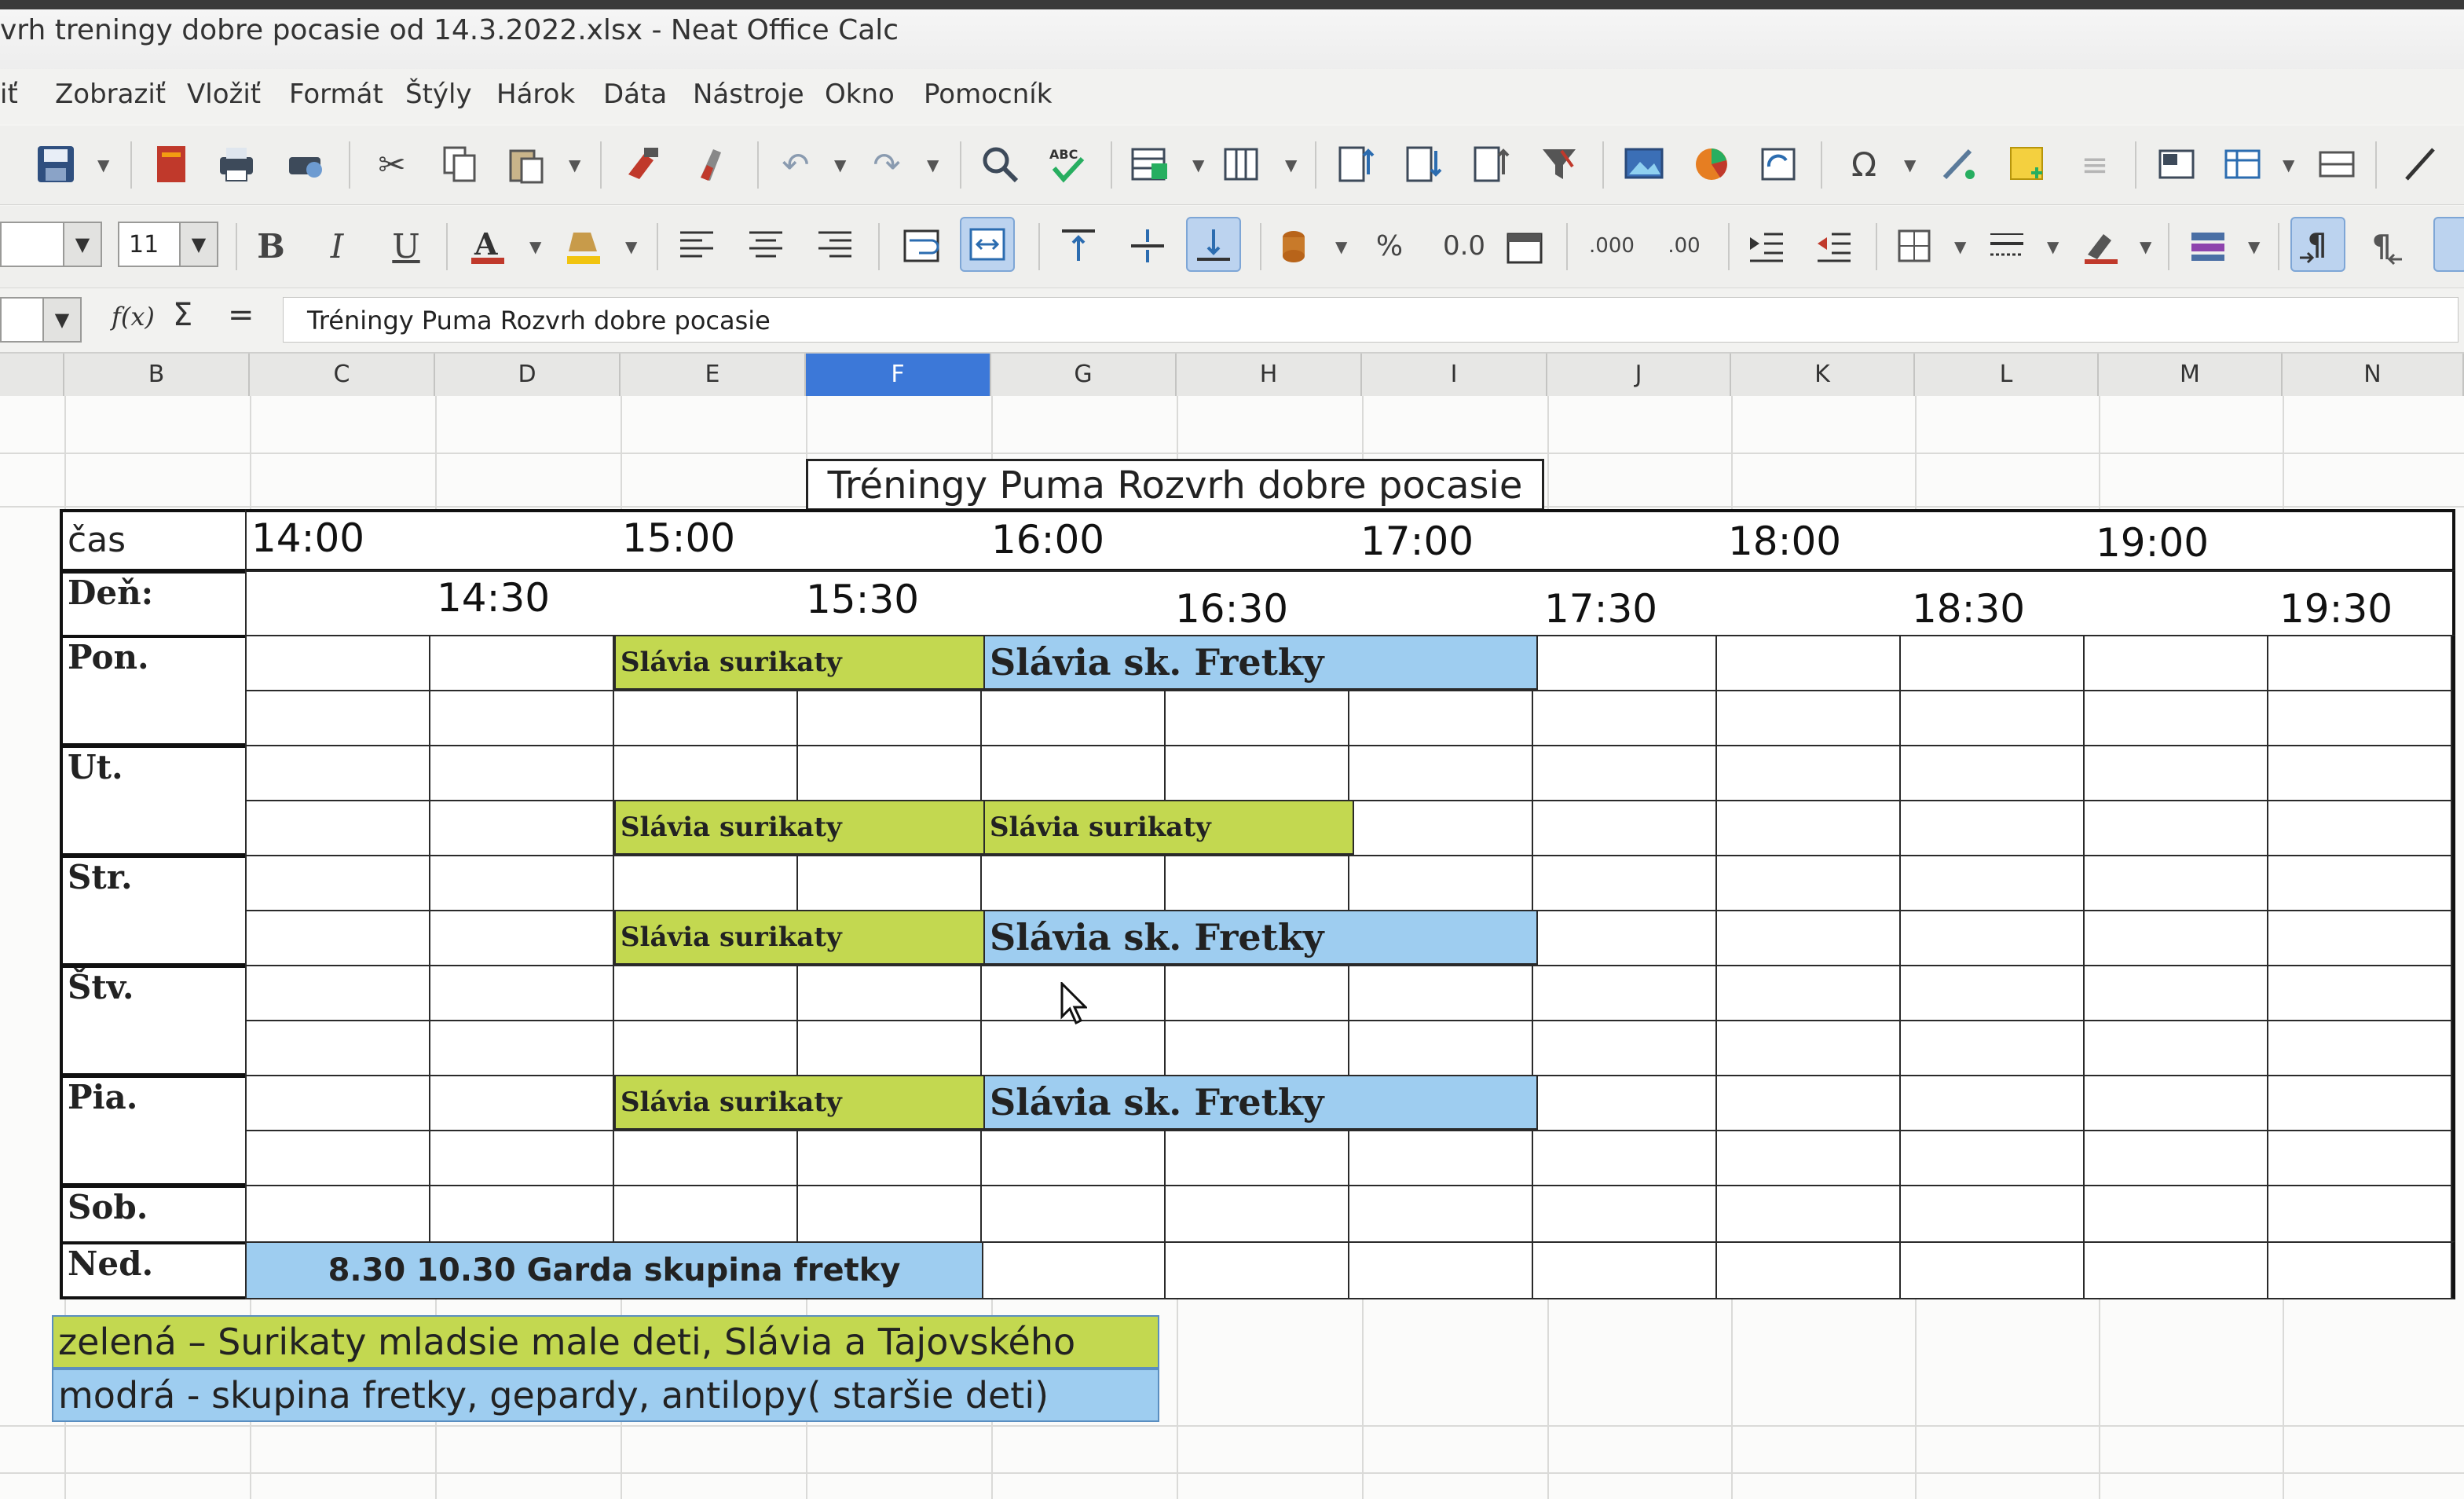 This screenshot has width=2464, height=1499. I want to click on font-name-combo: ▼, so click(51, 244).